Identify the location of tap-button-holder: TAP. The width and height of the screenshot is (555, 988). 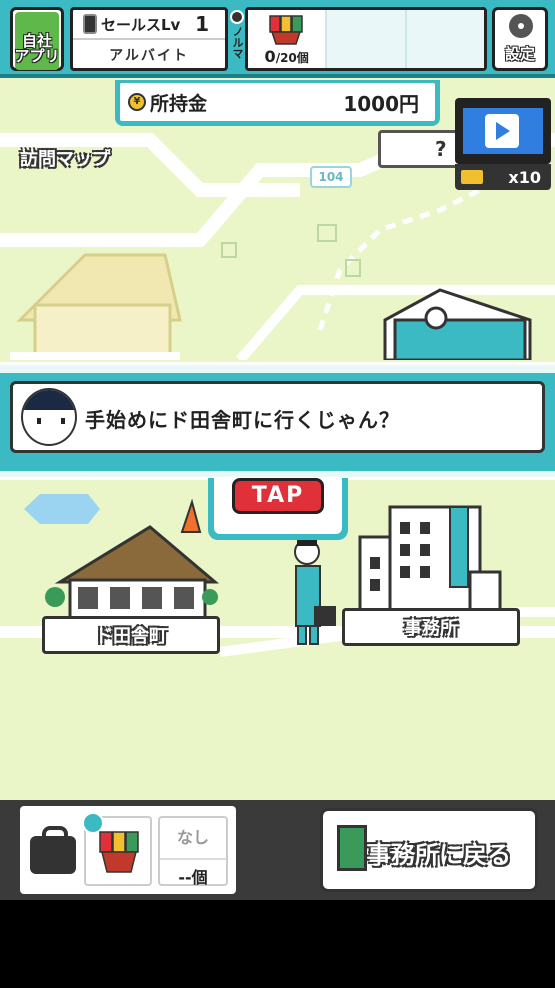
(278, 509).